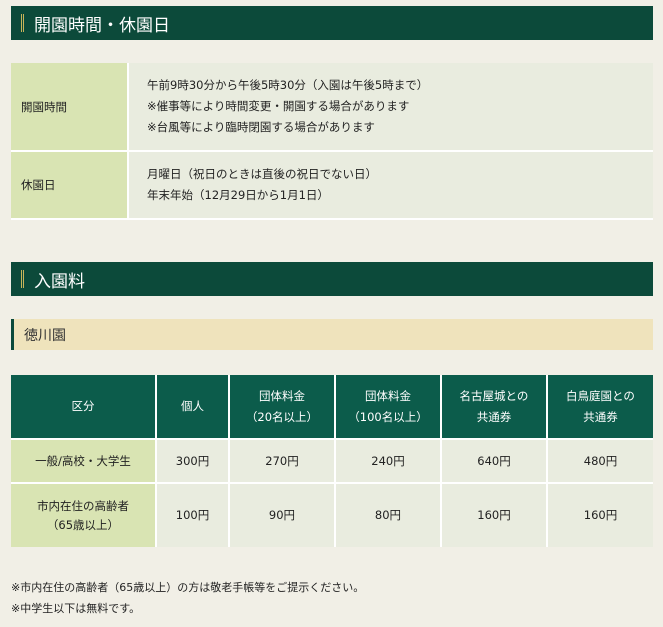 The image size is (663, 627). Describe the element at coordinates (193, 407) in the screenshot. I see `column-header: 個人` at that location.